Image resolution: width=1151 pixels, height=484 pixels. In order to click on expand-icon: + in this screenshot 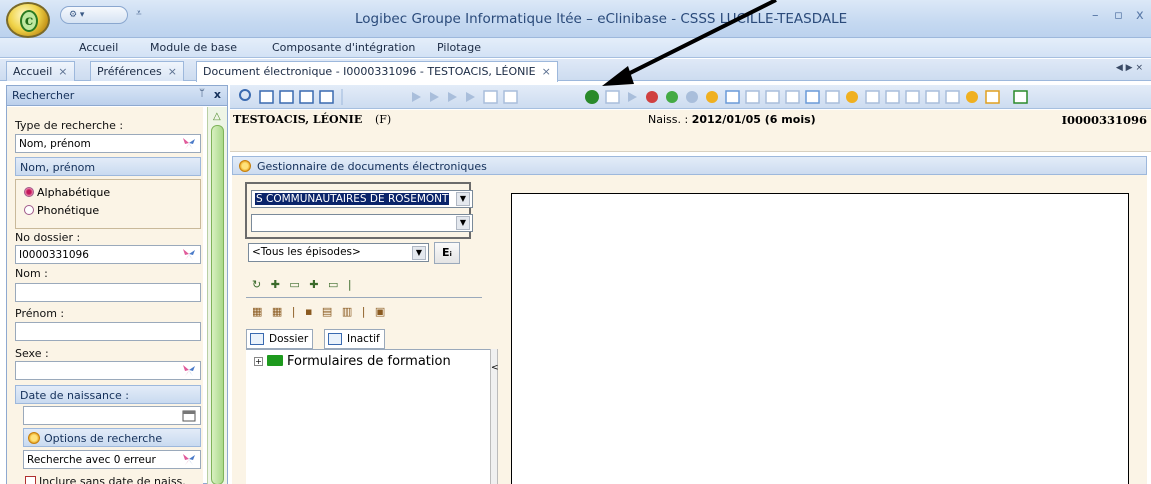, I will do `click(258, 361)`.